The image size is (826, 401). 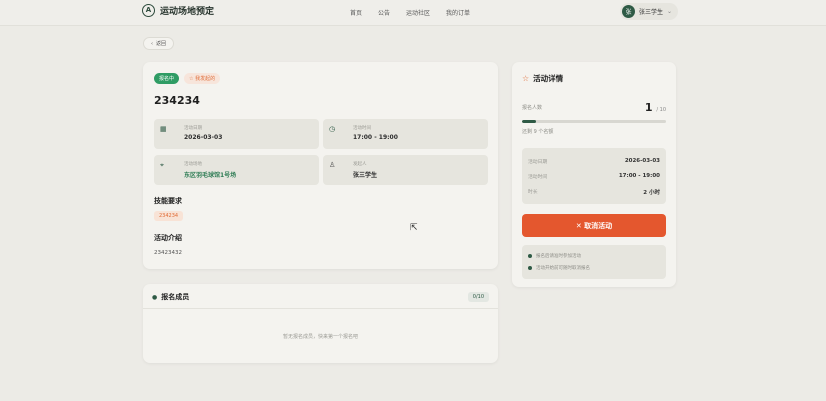 I want to click on calendar-icon: ▦, so click(x=163, y=129).